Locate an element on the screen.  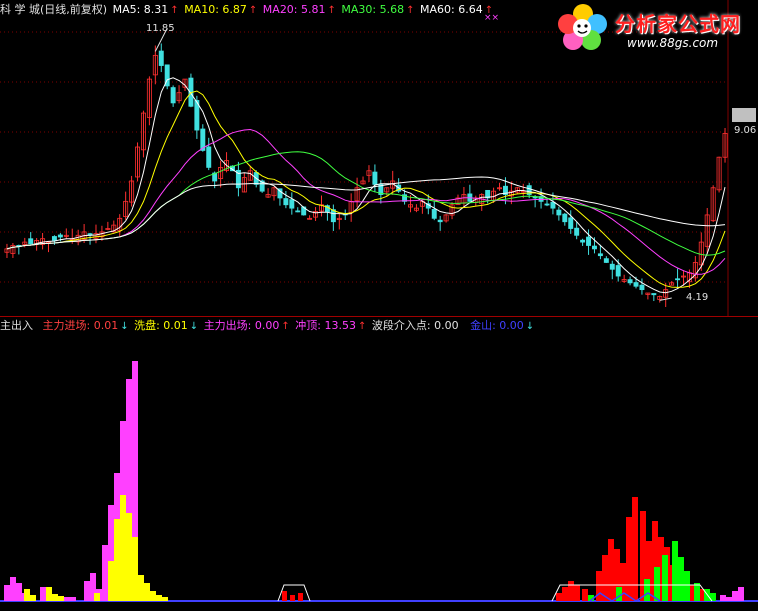
bd-label: 波段介入点: 0.00 is located at coordinates (415, 325).